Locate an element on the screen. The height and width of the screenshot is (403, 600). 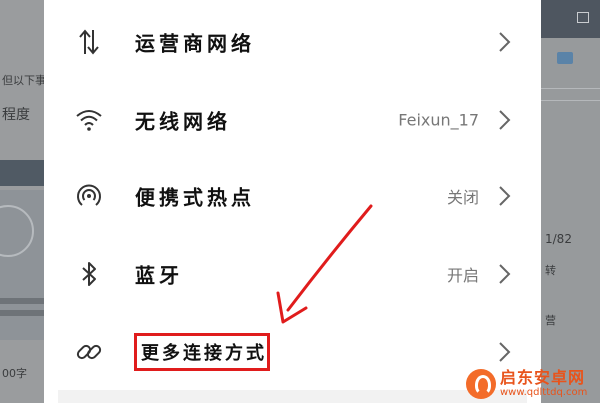
hotspot-icon is located at coordinates (89, 195).